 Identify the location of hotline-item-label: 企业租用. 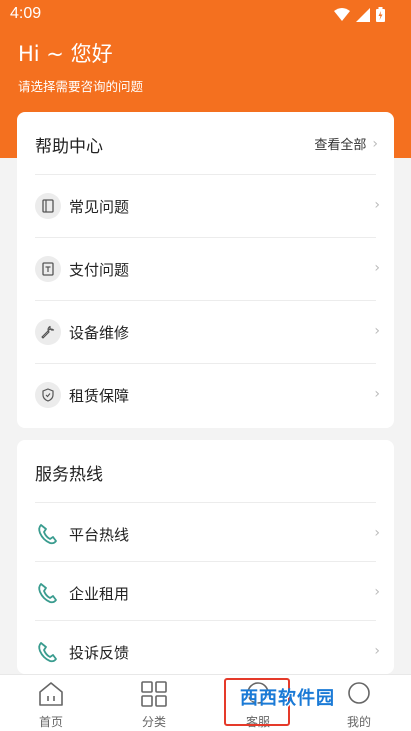
(99, 594).